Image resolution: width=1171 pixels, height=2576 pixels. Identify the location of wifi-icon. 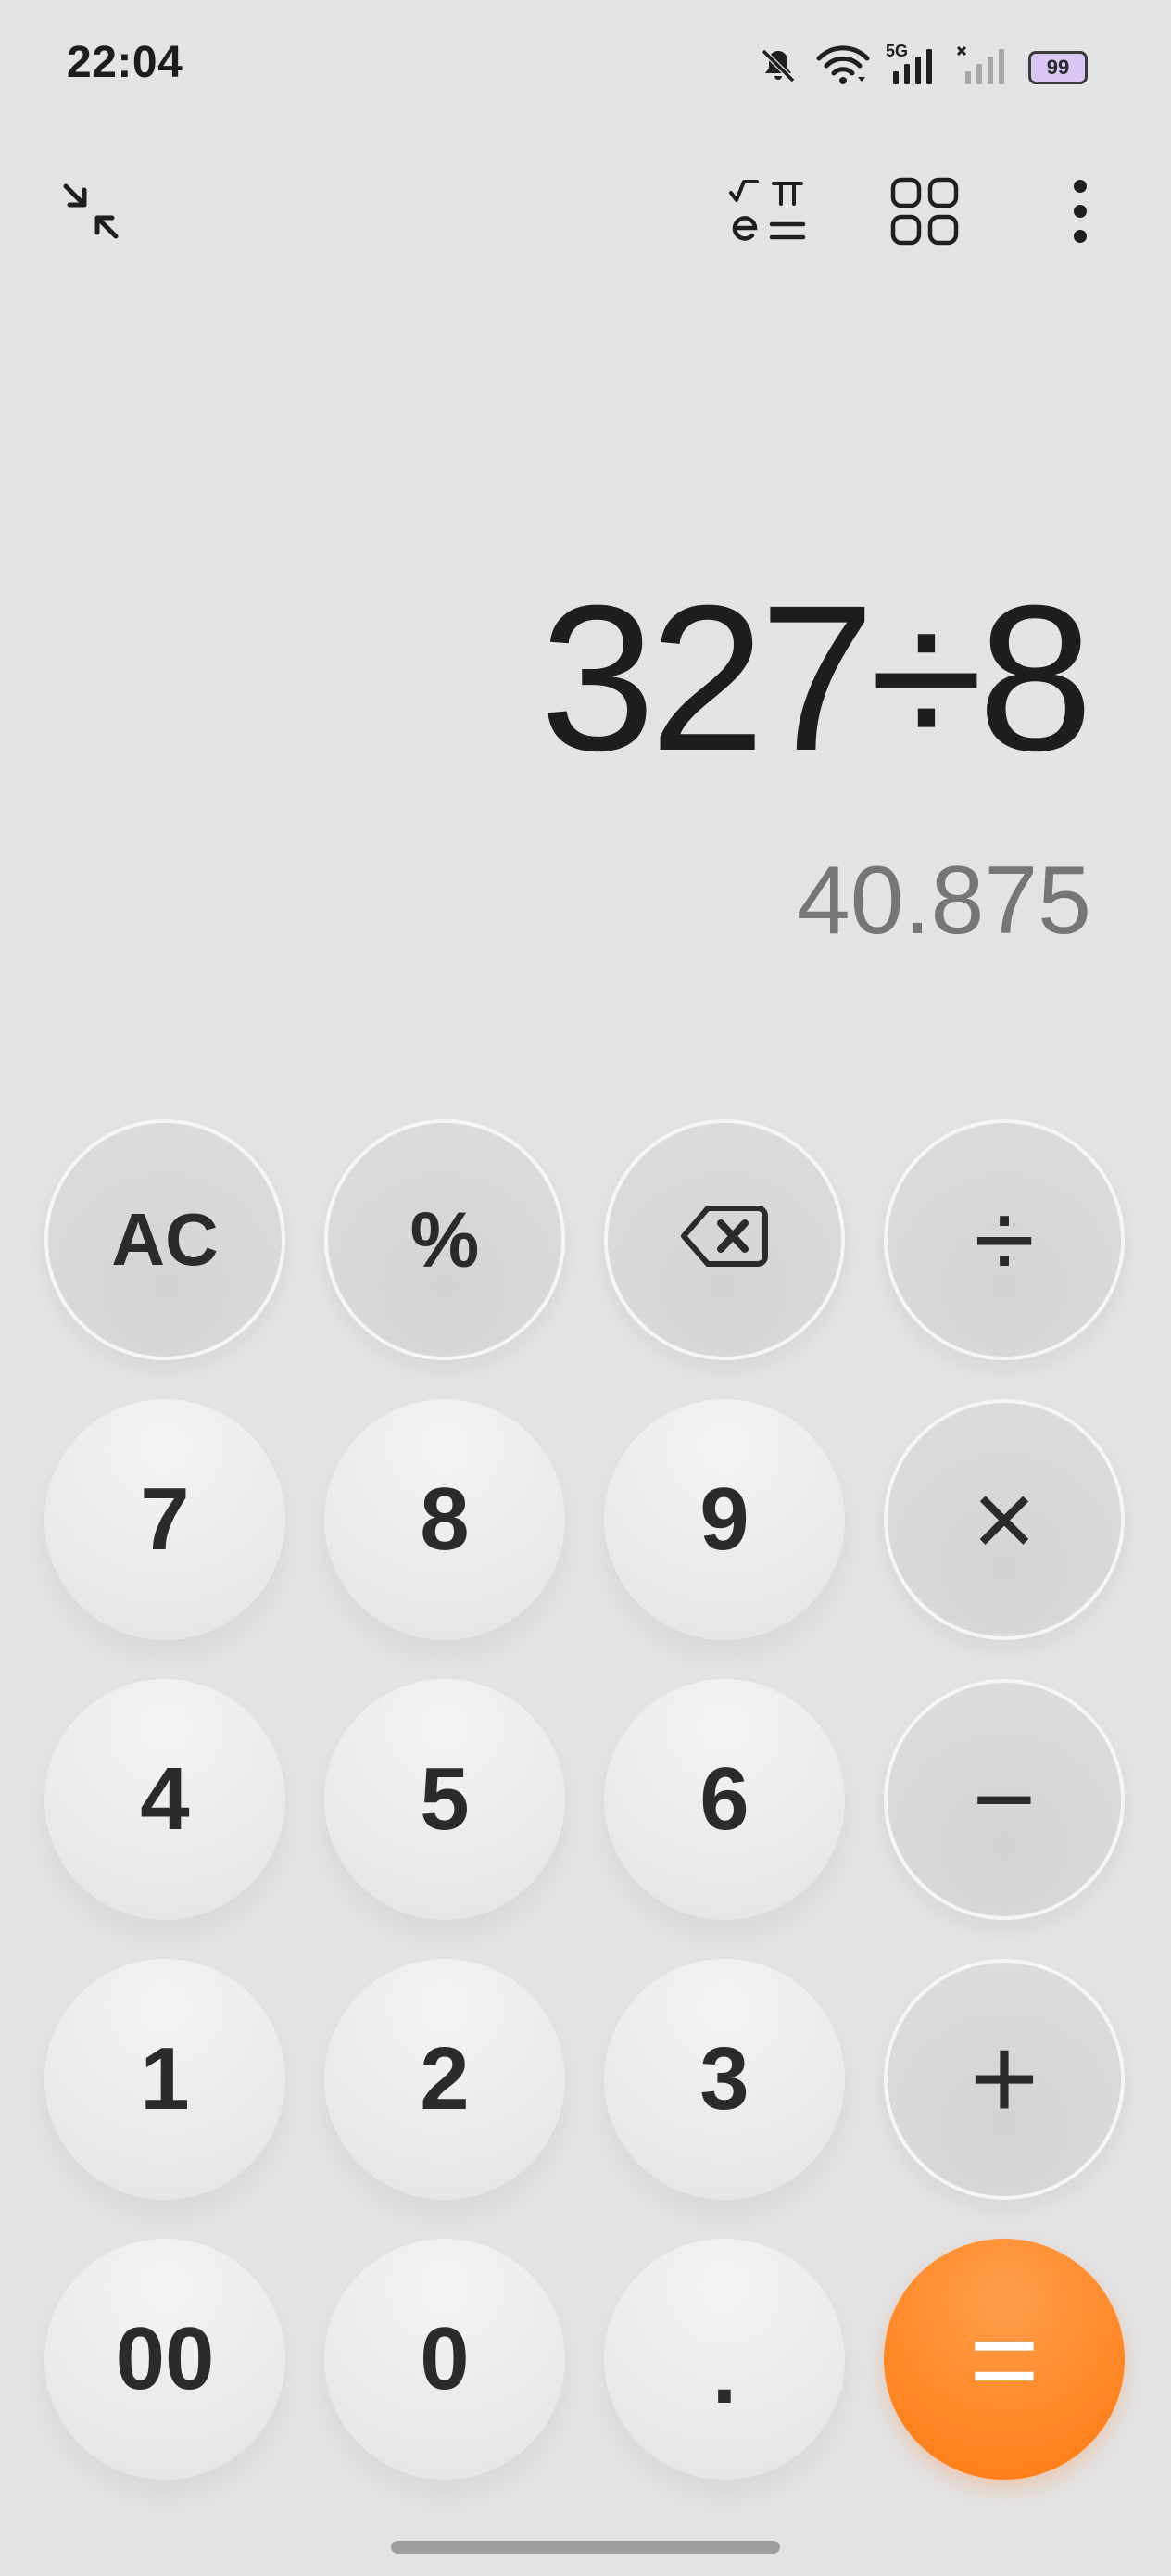
(843, 68).